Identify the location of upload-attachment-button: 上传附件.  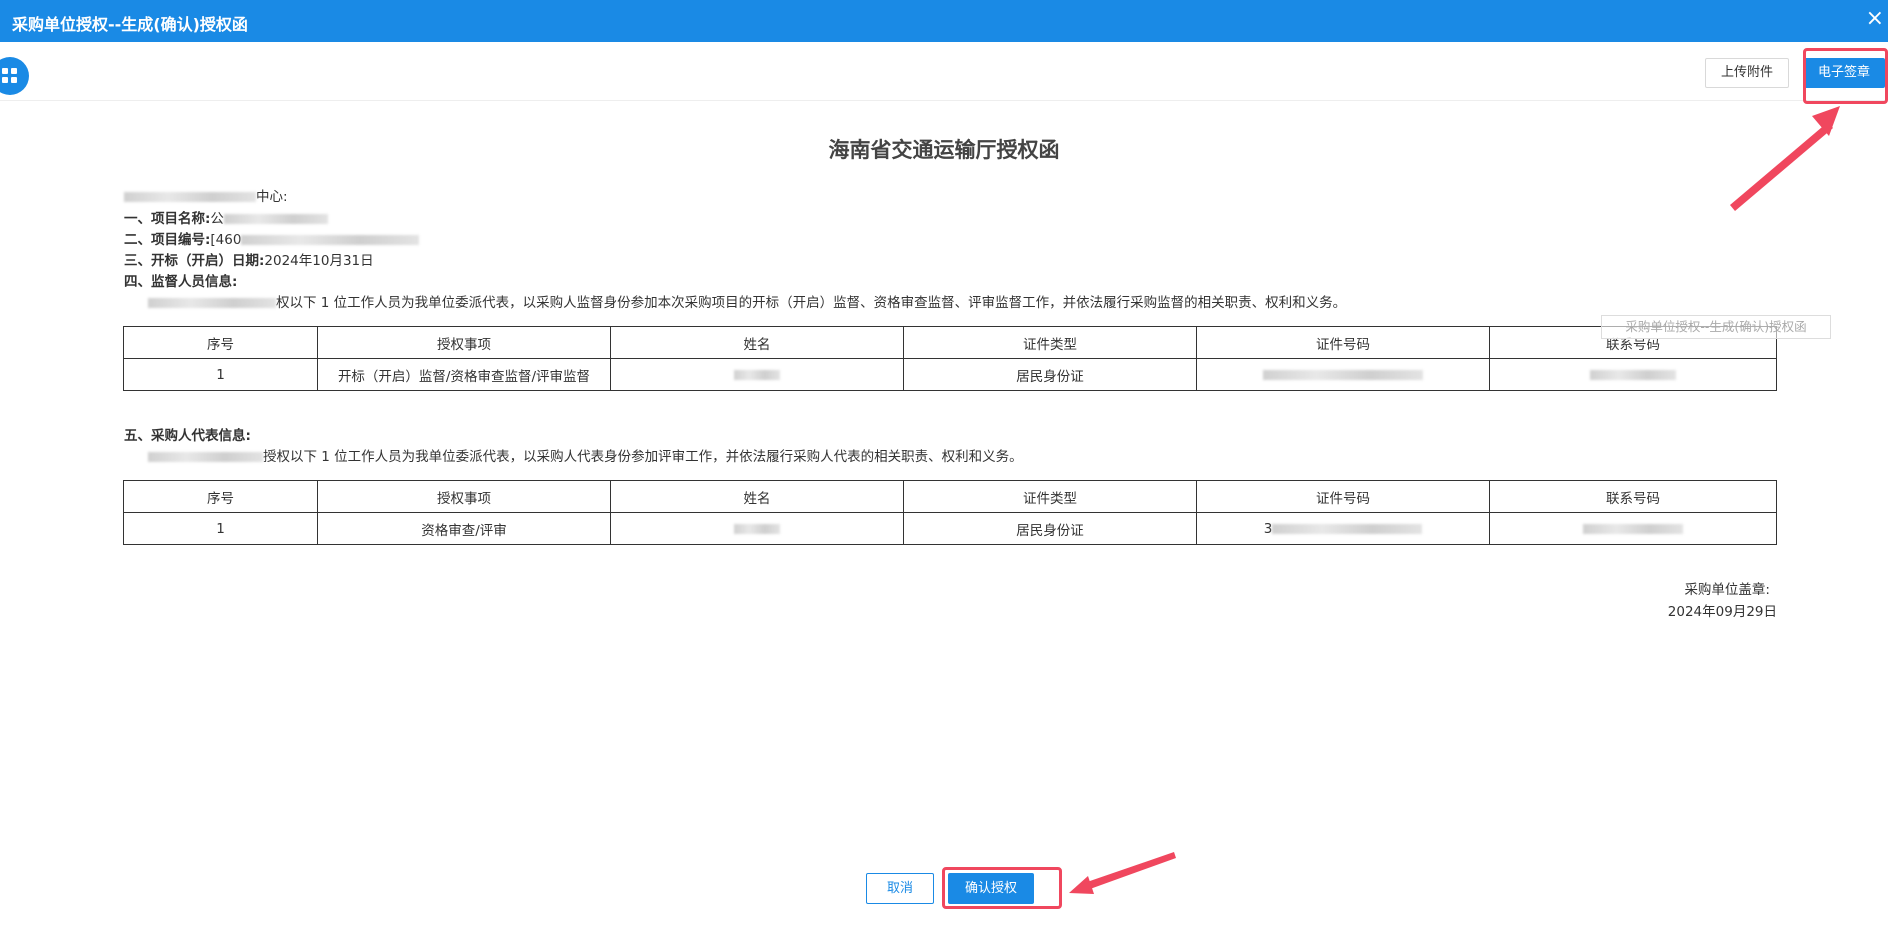
(1747, 73).